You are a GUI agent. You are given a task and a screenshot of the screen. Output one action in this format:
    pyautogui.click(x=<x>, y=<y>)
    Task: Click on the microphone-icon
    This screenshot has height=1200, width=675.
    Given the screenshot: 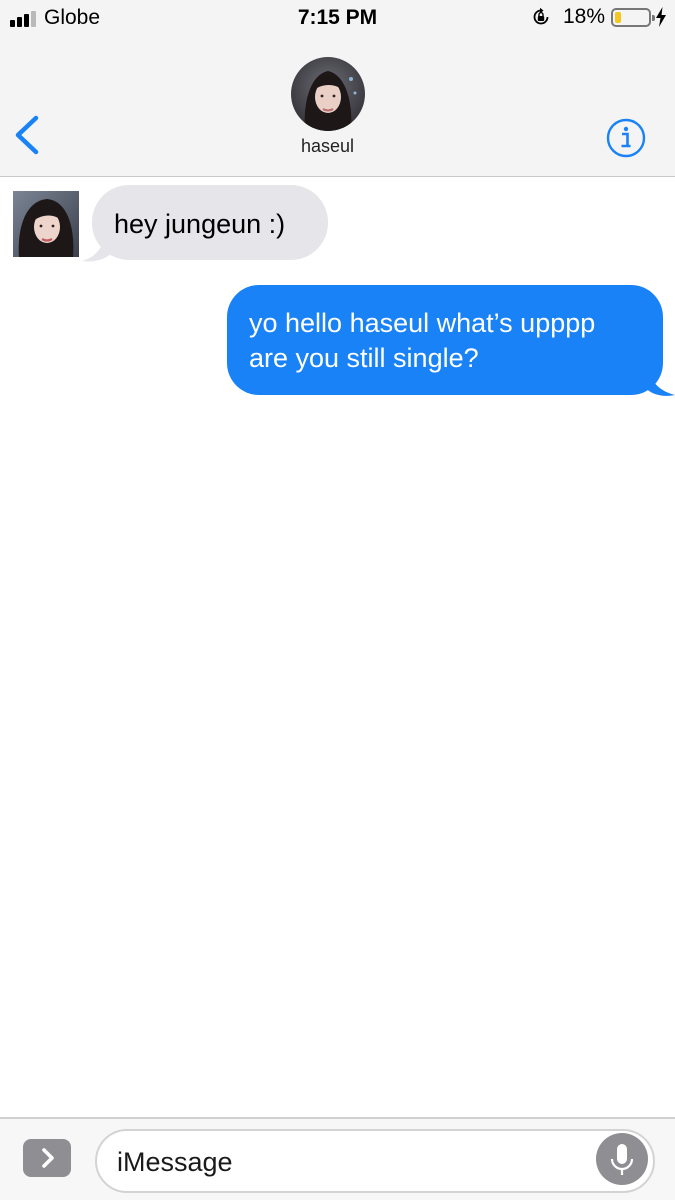 What is the action you would take?
    pyautogui.click(x=622, y=1159)
    